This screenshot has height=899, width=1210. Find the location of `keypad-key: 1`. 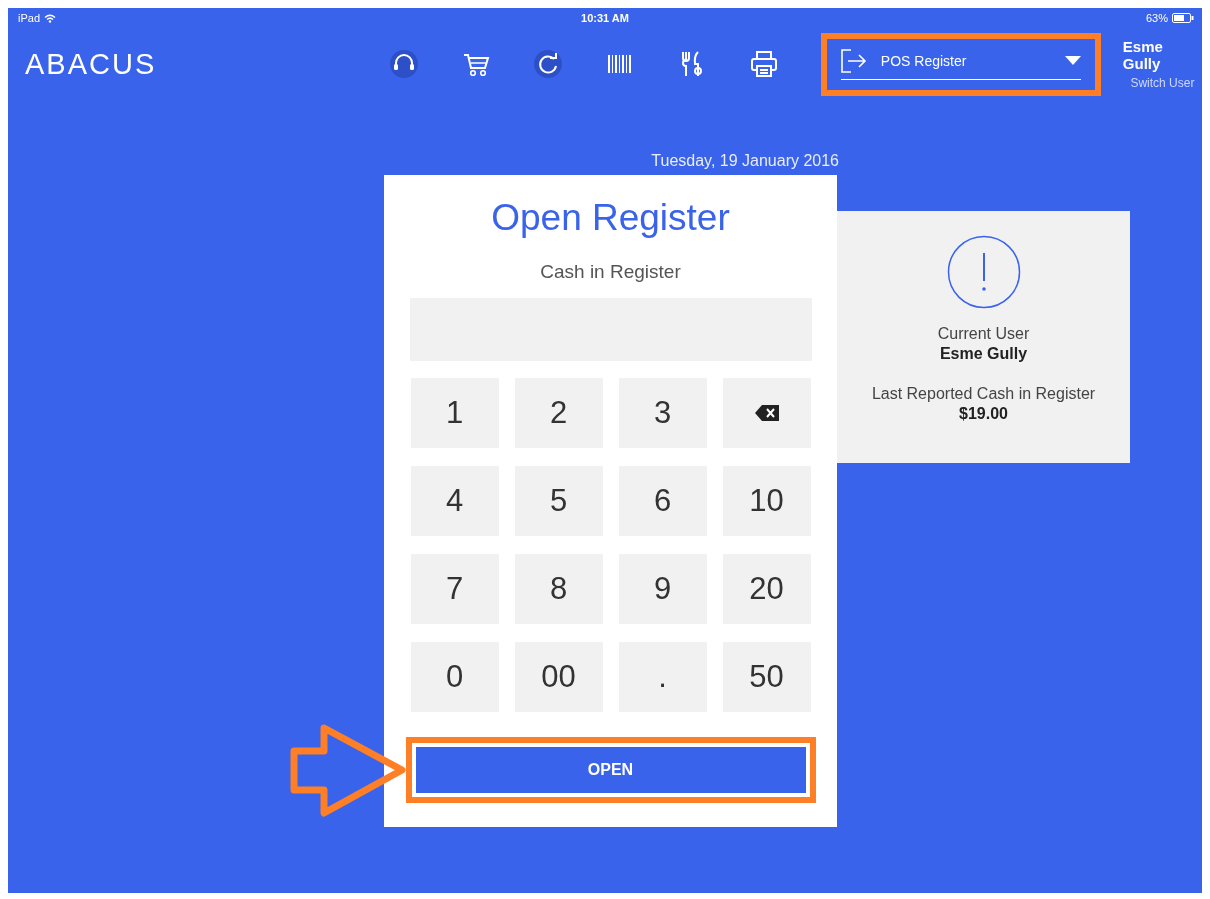

keypad-key: 1 is located at coordinates (454, 413).